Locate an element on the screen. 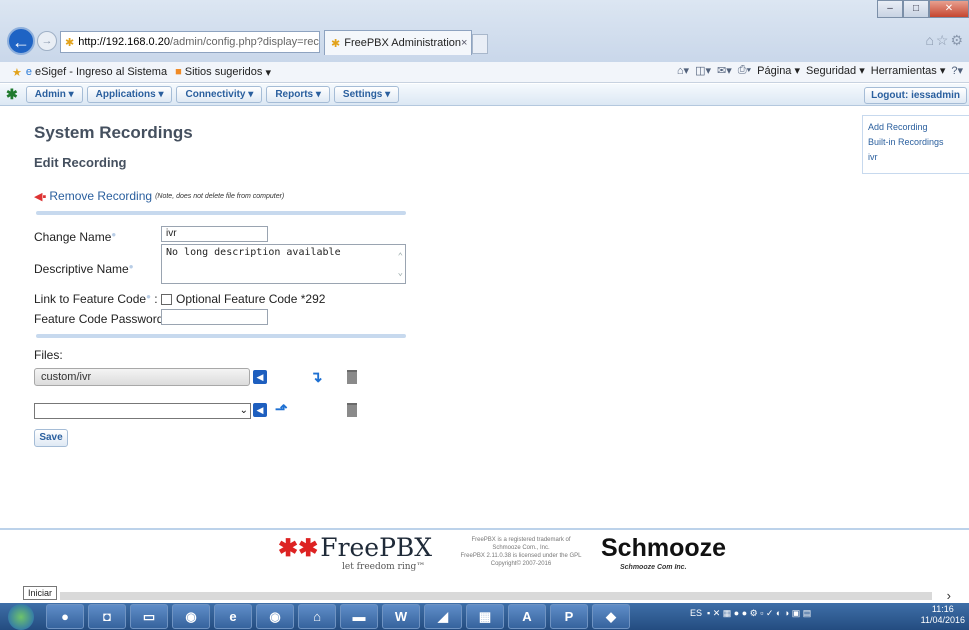 The height and width of the screenshot is (630, 969). app-icon: ▦ is located at coordinates (485, 616).